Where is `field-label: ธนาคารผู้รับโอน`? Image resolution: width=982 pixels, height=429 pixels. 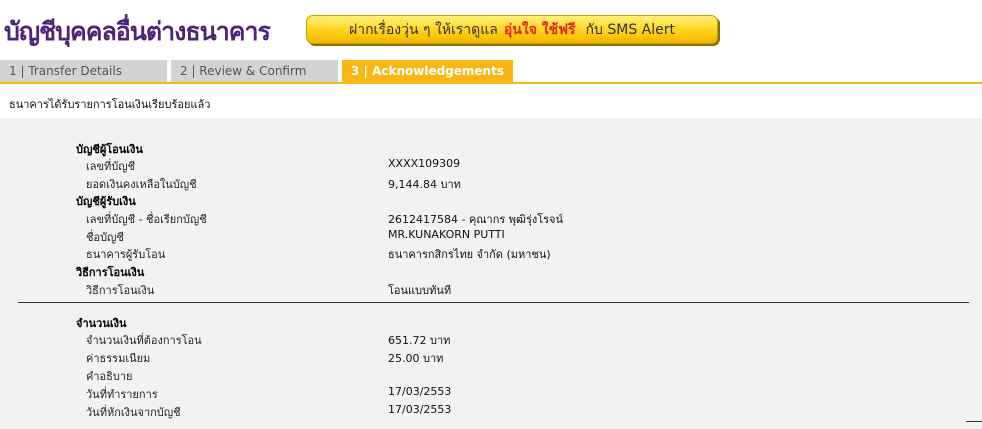
field-label: ธนาคารผู้รับโอน is located at coordinates (126, 254).